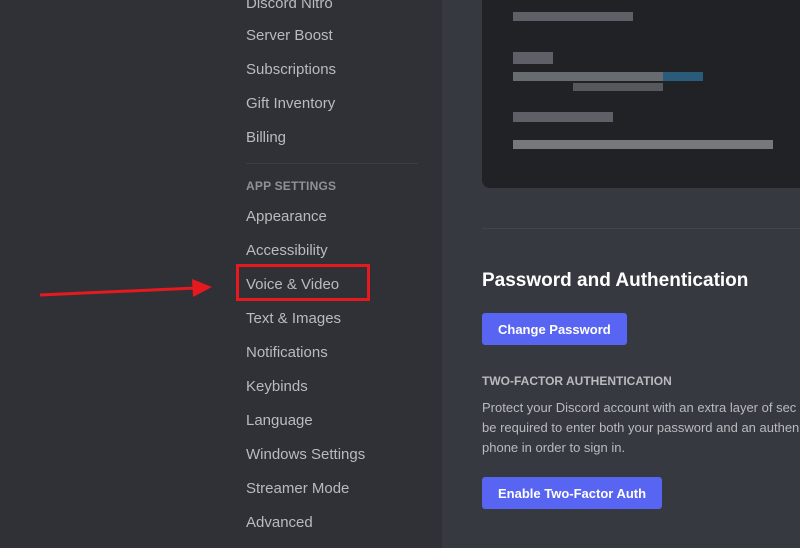 The height and width of the screenshot is (548, 800). What do you see at coordinates (332, 163) in the screenshot?
I see `sidebar-separator` at bounding box center [332, 163].